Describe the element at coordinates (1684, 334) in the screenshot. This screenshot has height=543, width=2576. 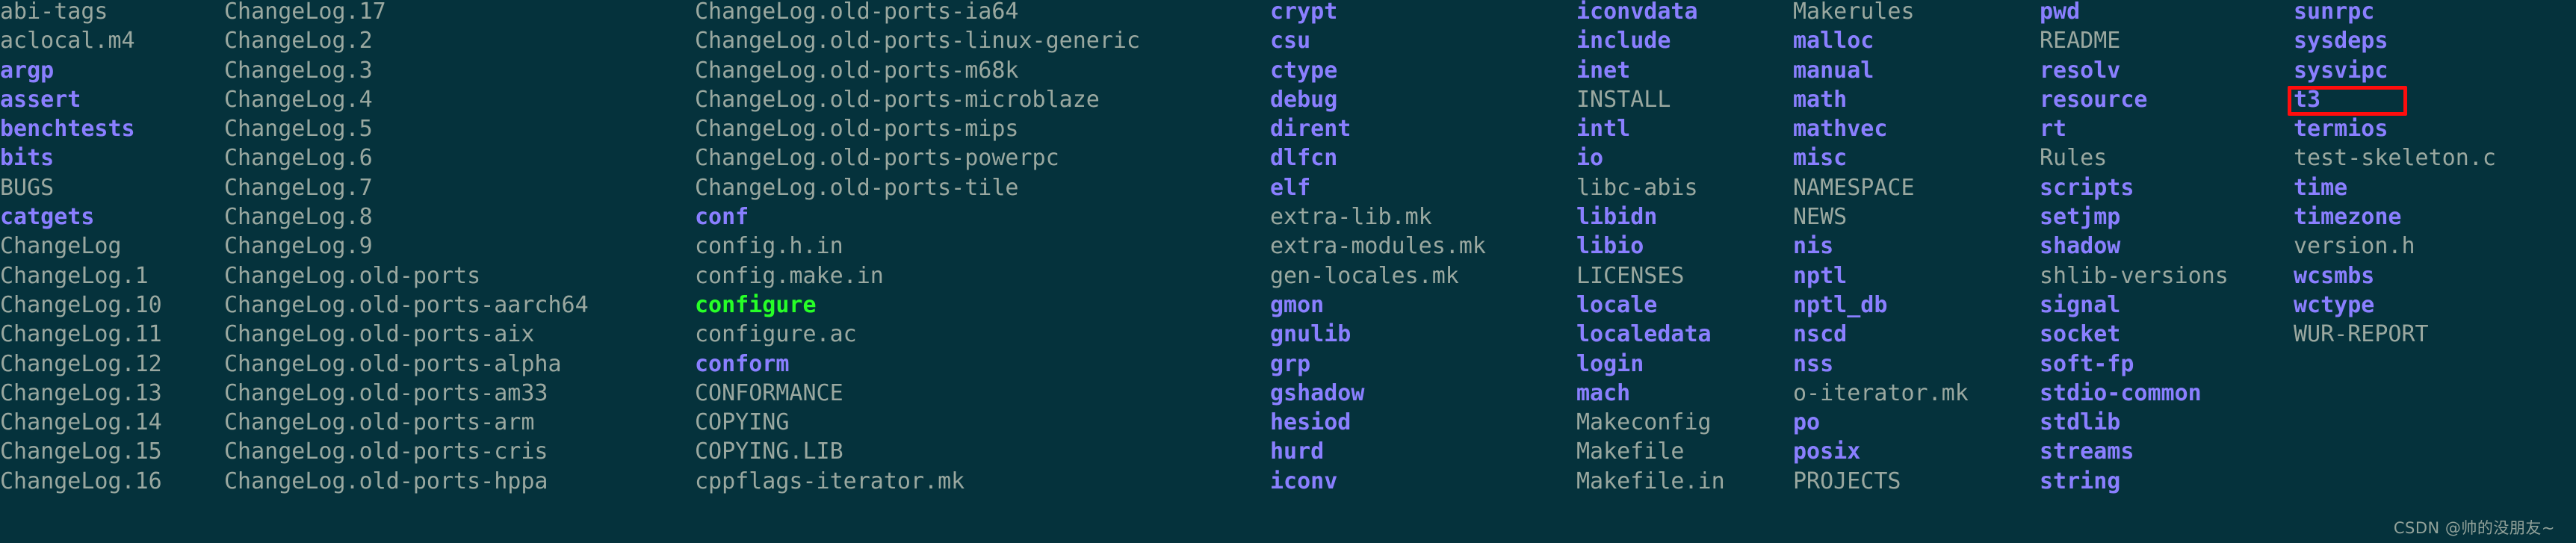
I see `directory-entry: localedata` at that location.